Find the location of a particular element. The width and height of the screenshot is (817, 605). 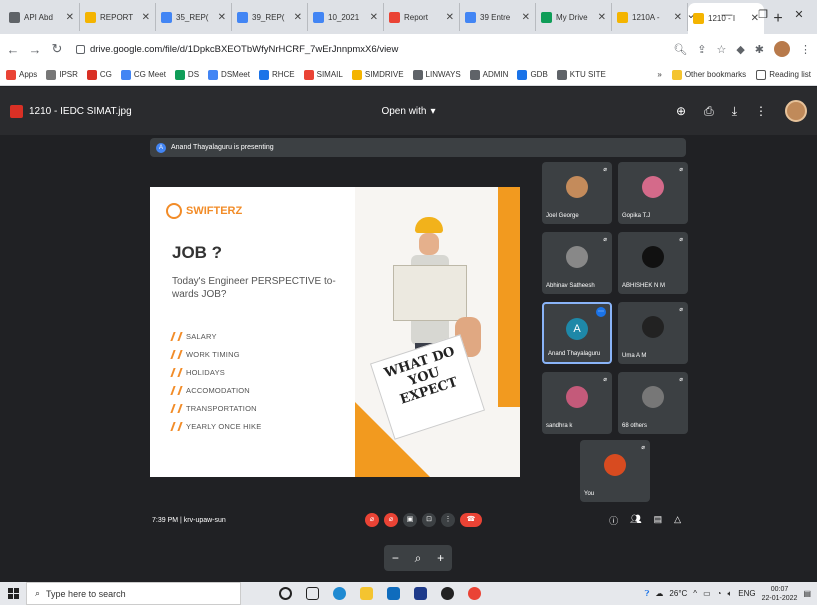

taskbar-search: ⌕ Type here to search is located at coordinates (133, 593).